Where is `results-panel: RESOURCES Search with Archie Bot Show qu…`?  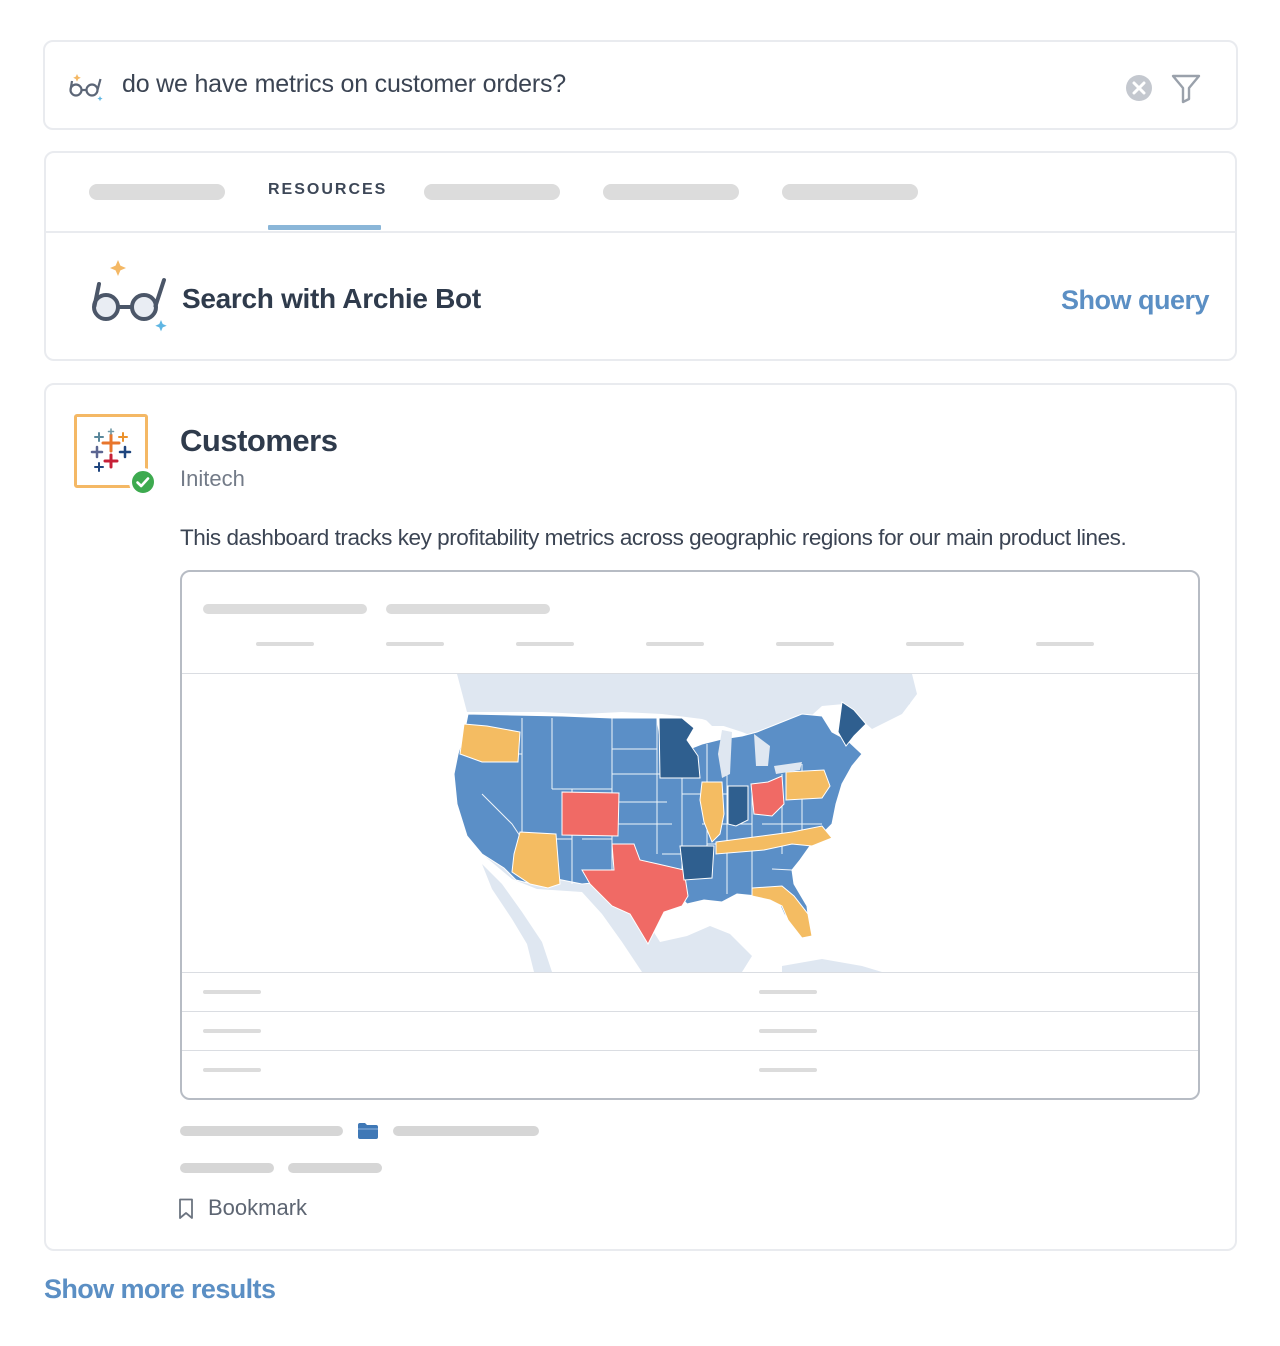 results-panel: RESOURCES Search with Archie Bot Show qu… is located at coordinates (640, 256).